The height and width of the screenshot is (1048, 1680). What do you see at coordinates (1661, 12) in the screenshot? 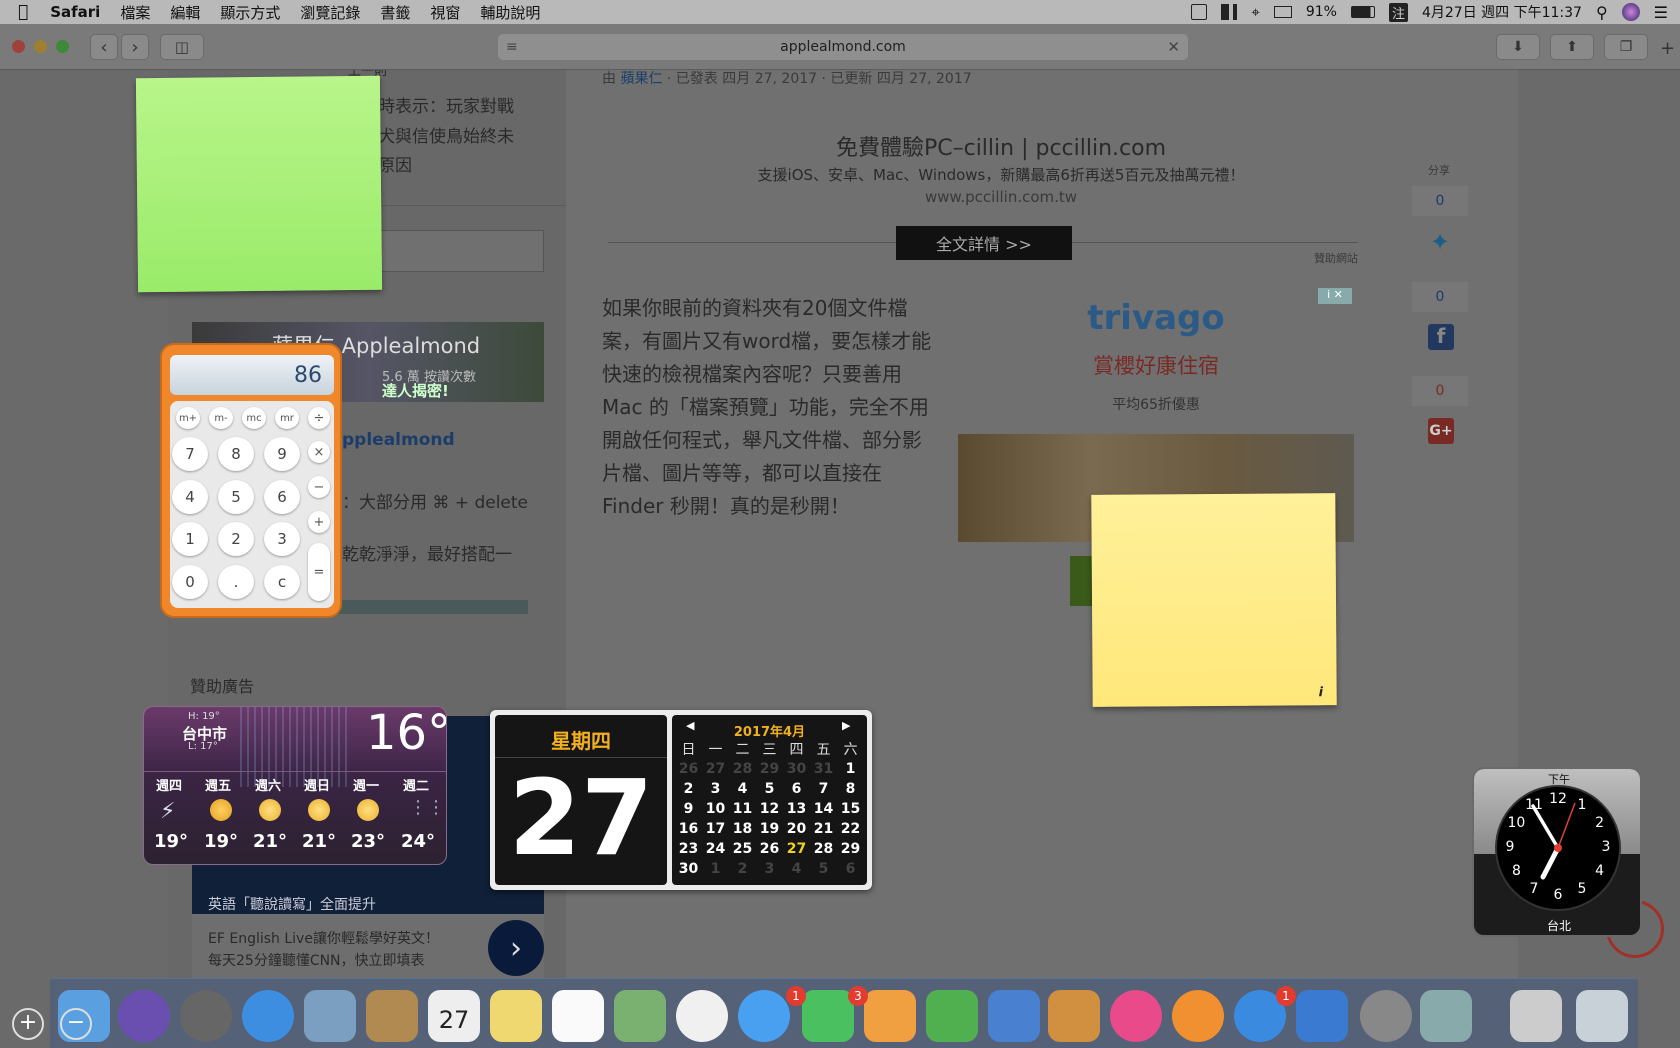
I see `notification-center-icon: ☰` at bounding box center [1661, 12].